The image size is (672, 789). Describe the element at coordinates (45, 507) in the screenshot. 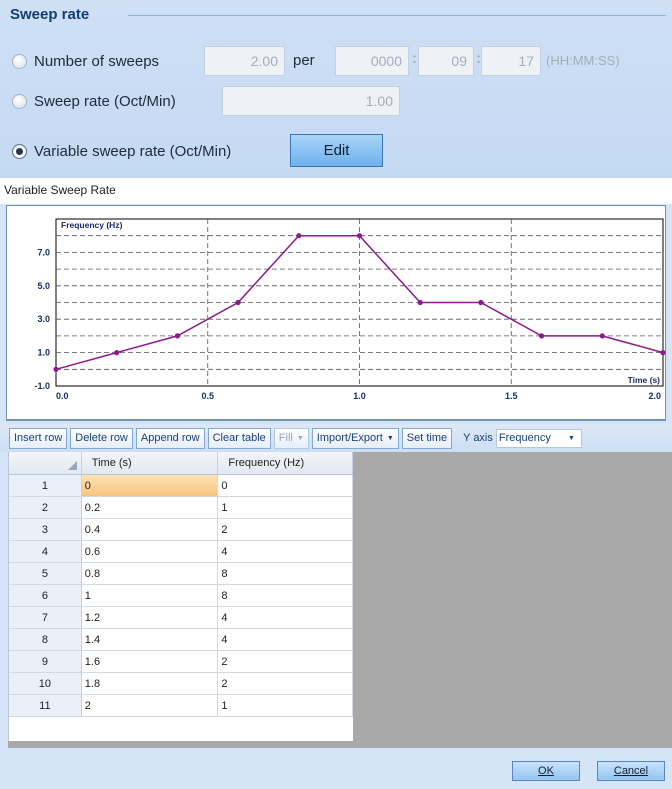

I see `row-number: 2` at that location.